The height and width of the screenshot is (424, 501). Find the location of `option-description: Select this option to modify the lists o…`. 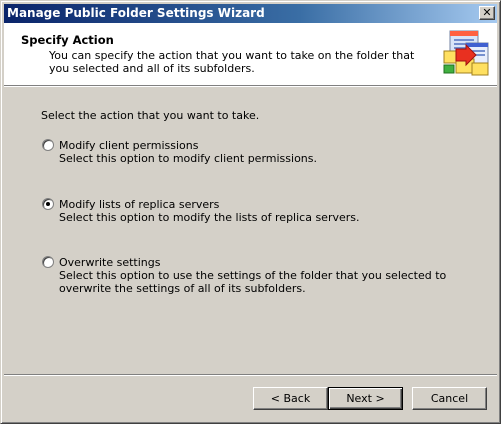

option-description: Select this option to modify the lists o… is located at coordinates (209, 217).